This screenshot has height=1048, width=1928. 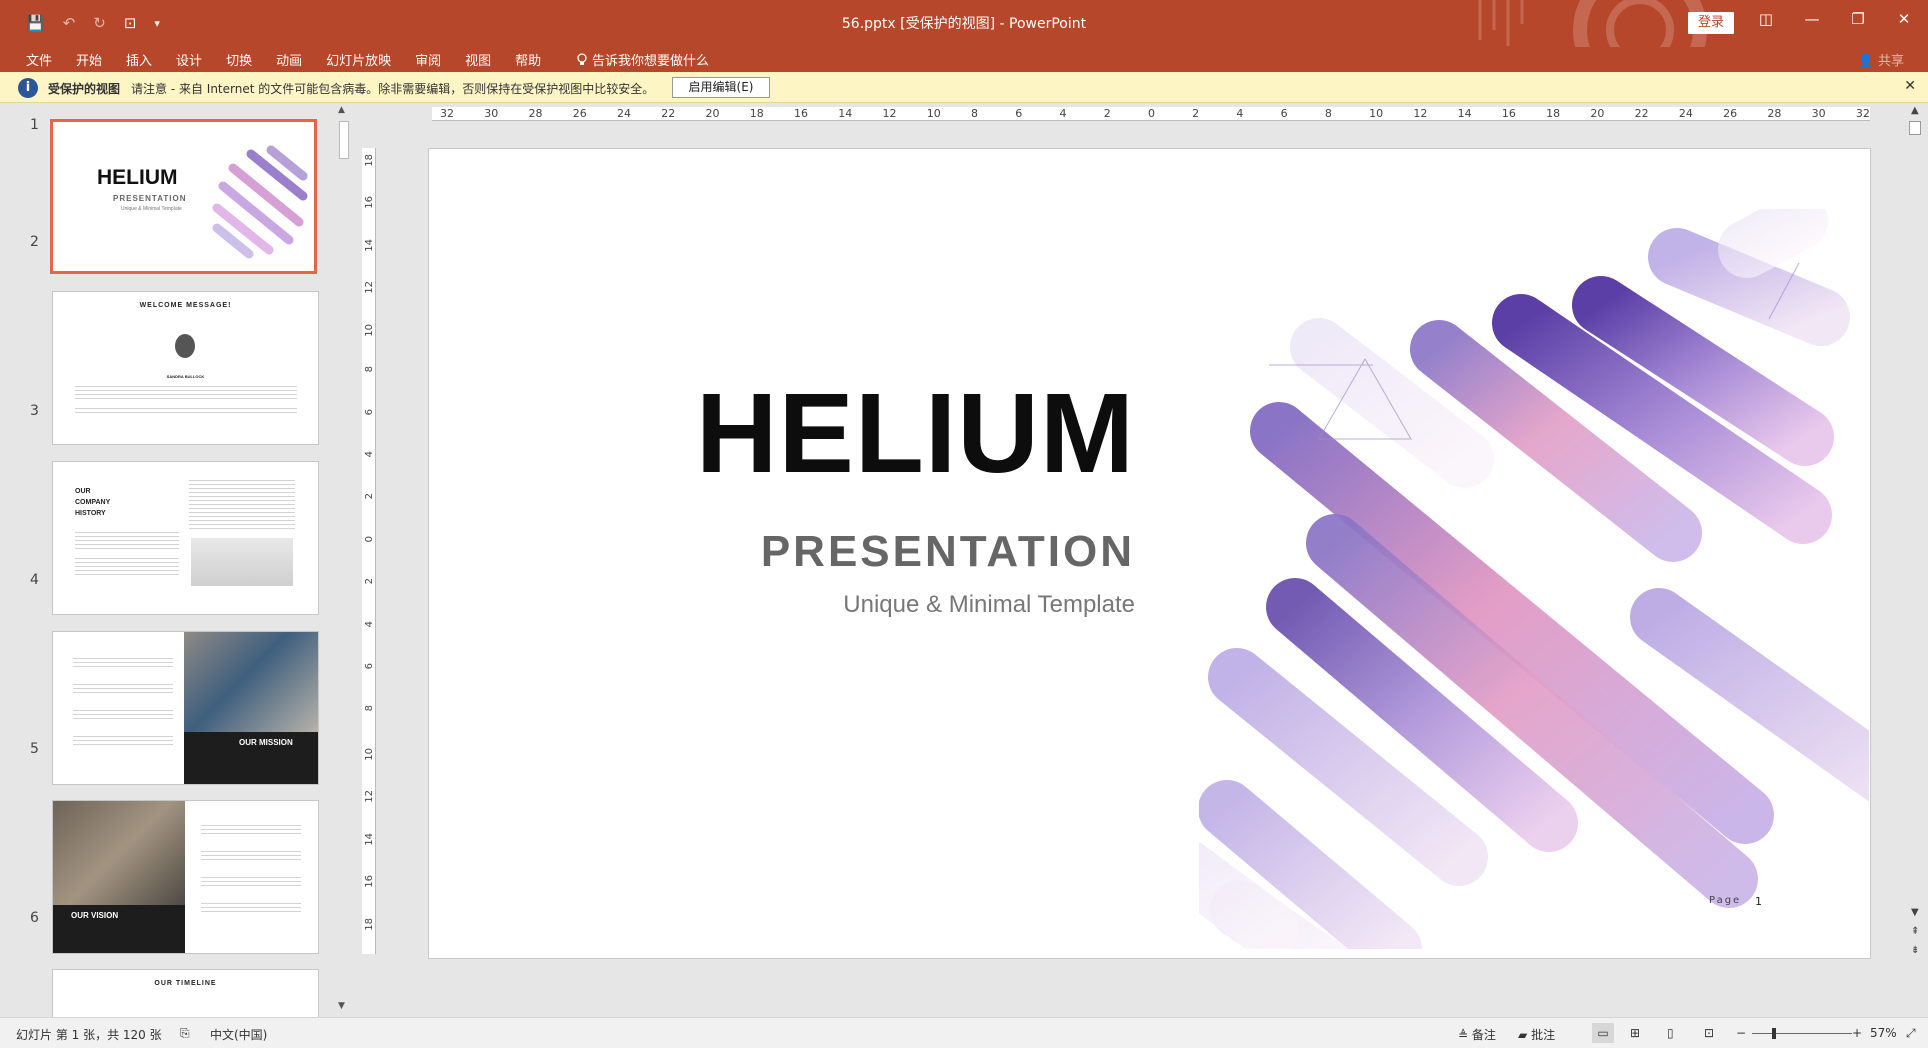 What do you see at coordinates (1543, 1035) in the screenshot?
I see `comments-label: 批注` at bounding box center [1543, 1035].